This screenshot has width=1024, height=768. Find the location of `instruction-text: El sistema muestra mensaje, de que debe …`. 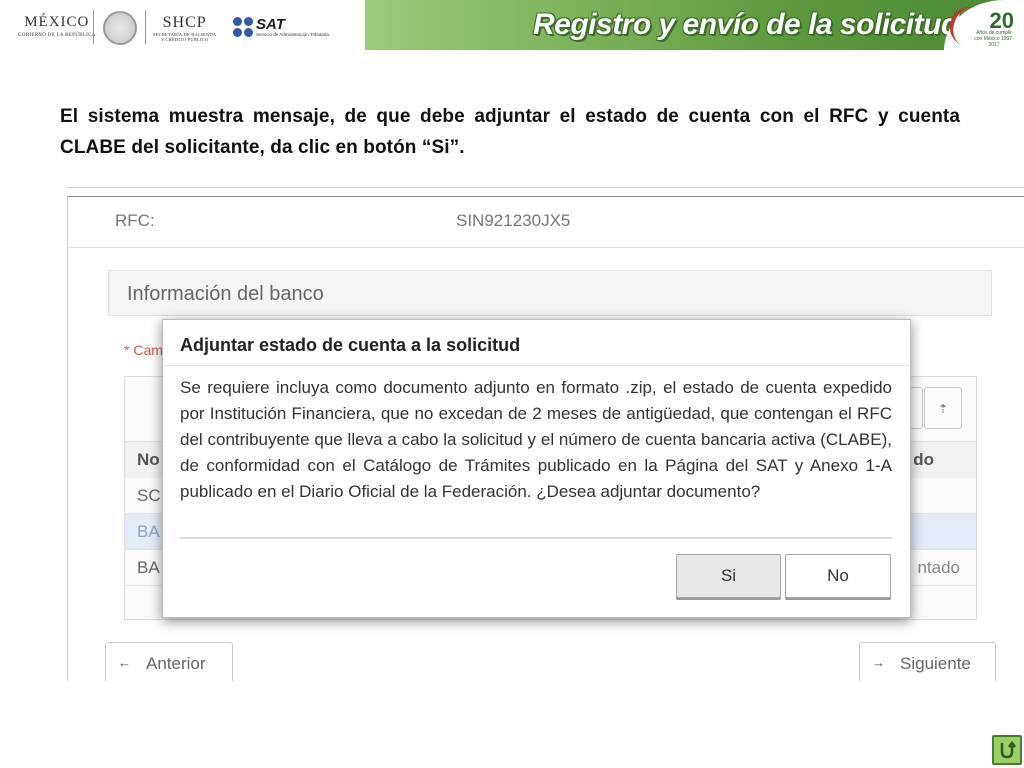

instruction-text: El sistema muestra mensaje, de que debe … is located at coordinates (510, 132).